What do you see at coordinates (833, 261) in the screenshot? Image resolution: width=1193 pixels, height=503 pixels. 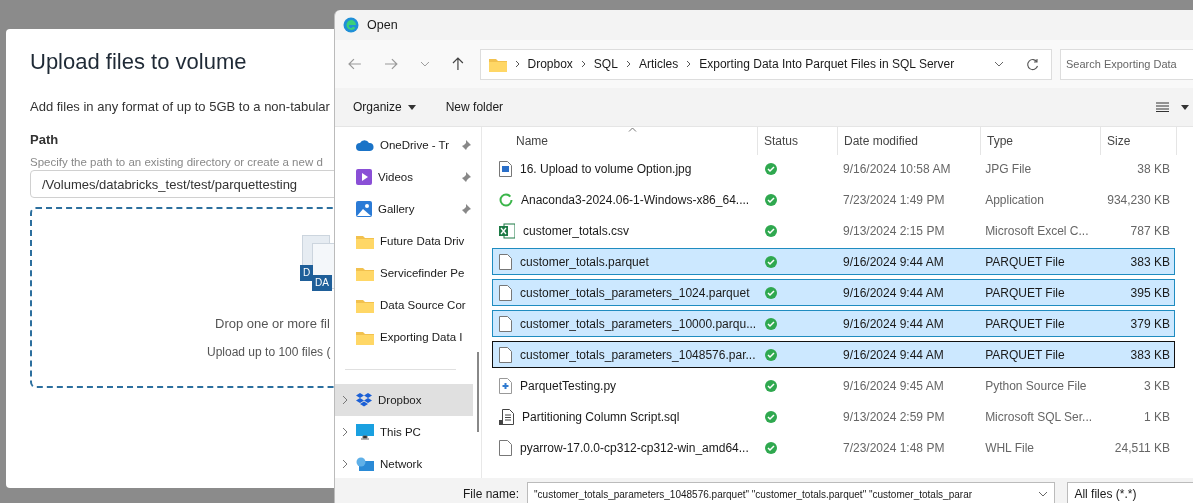 I see `file-row: customer_totals.parquet 9/16/2024 9:44 AM PARQUET File 383 KB` at bounding box center [833, 261].